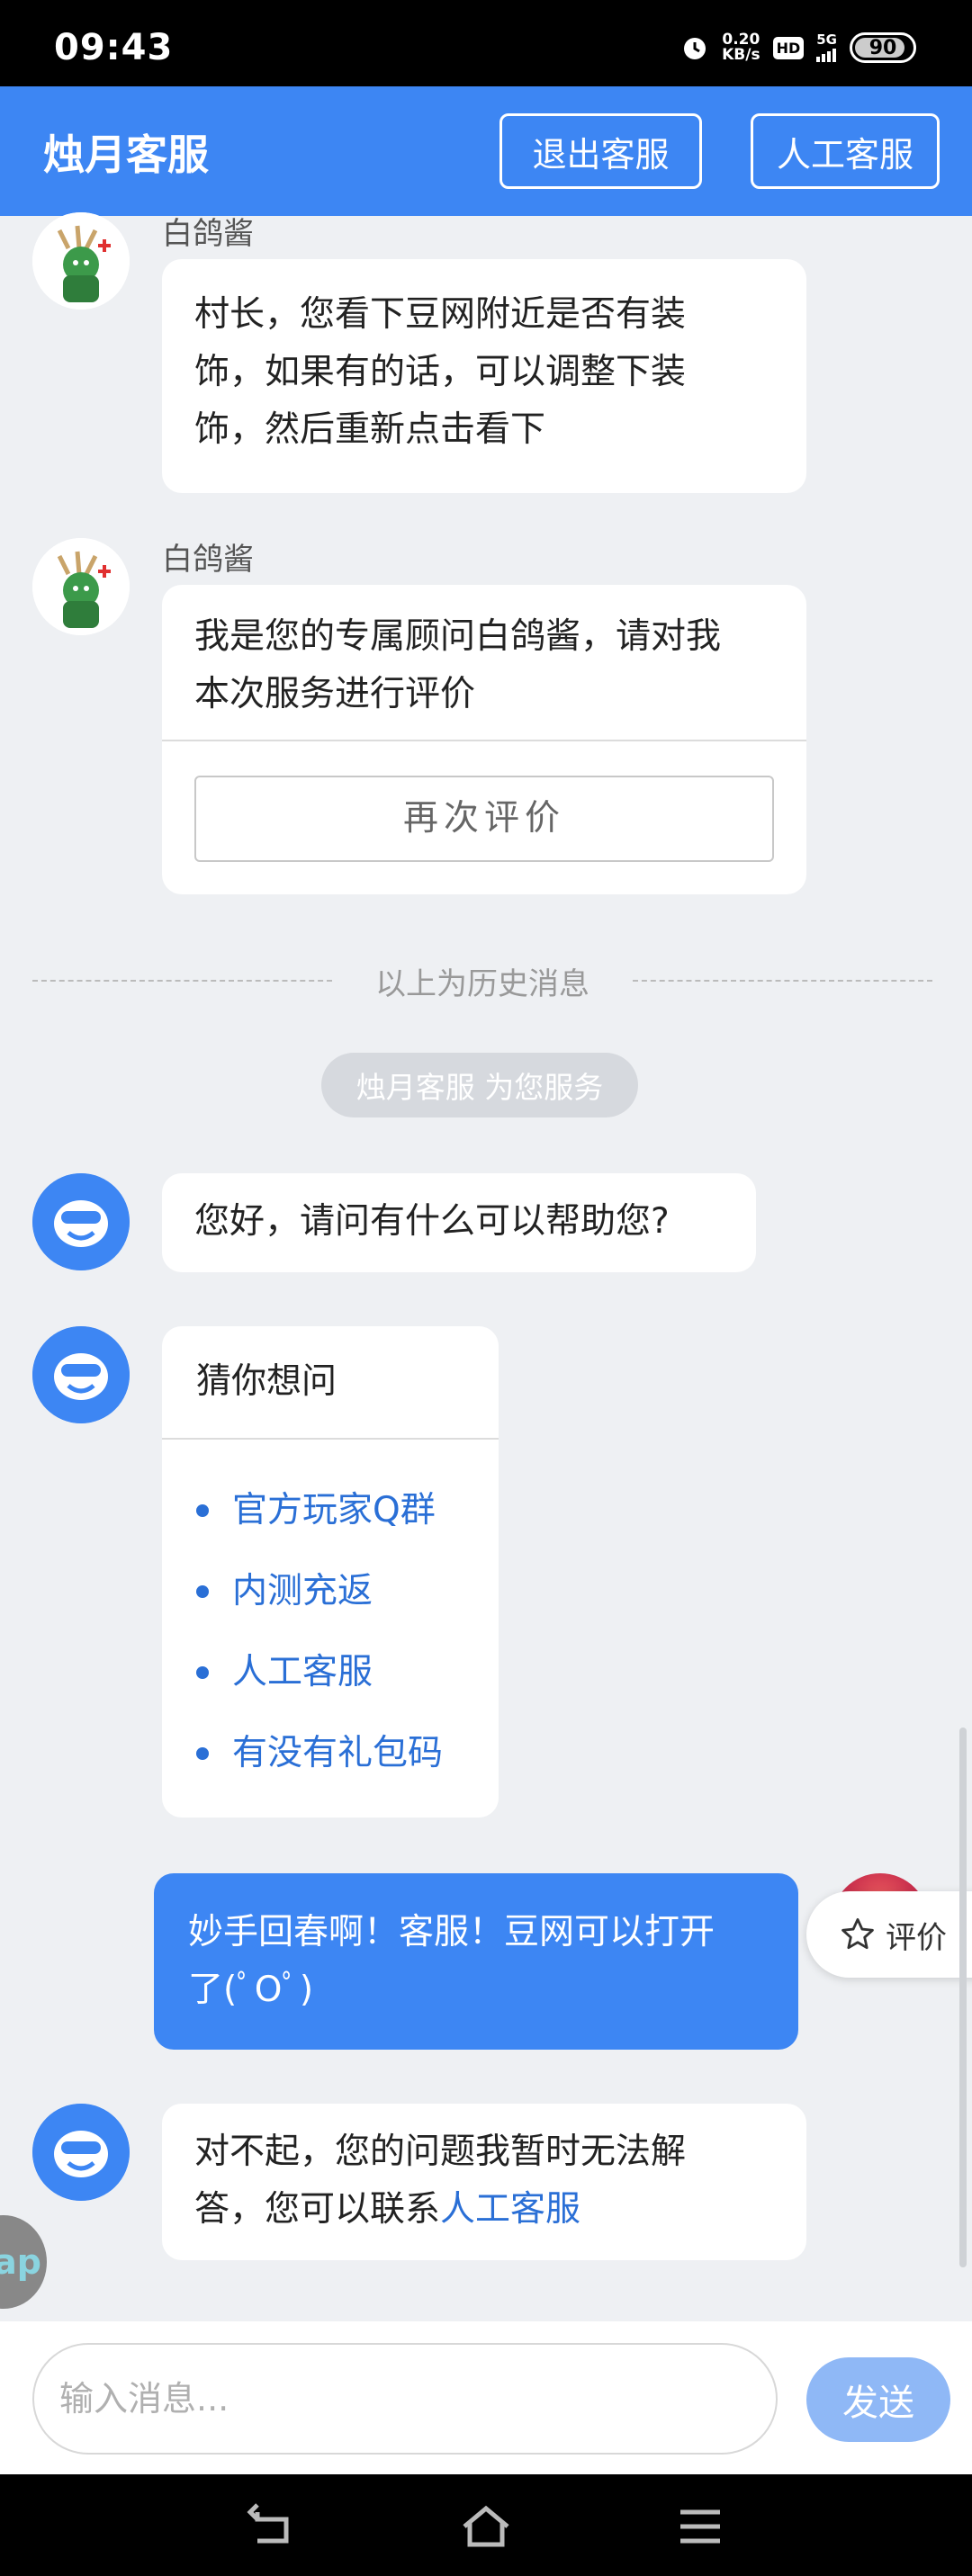 The height and width of the screenshot is (2576, 972). Describe the element at coordinates (348, 1511) in the screenshot. I see `guess-item: 官方玩家Q群` at that location.